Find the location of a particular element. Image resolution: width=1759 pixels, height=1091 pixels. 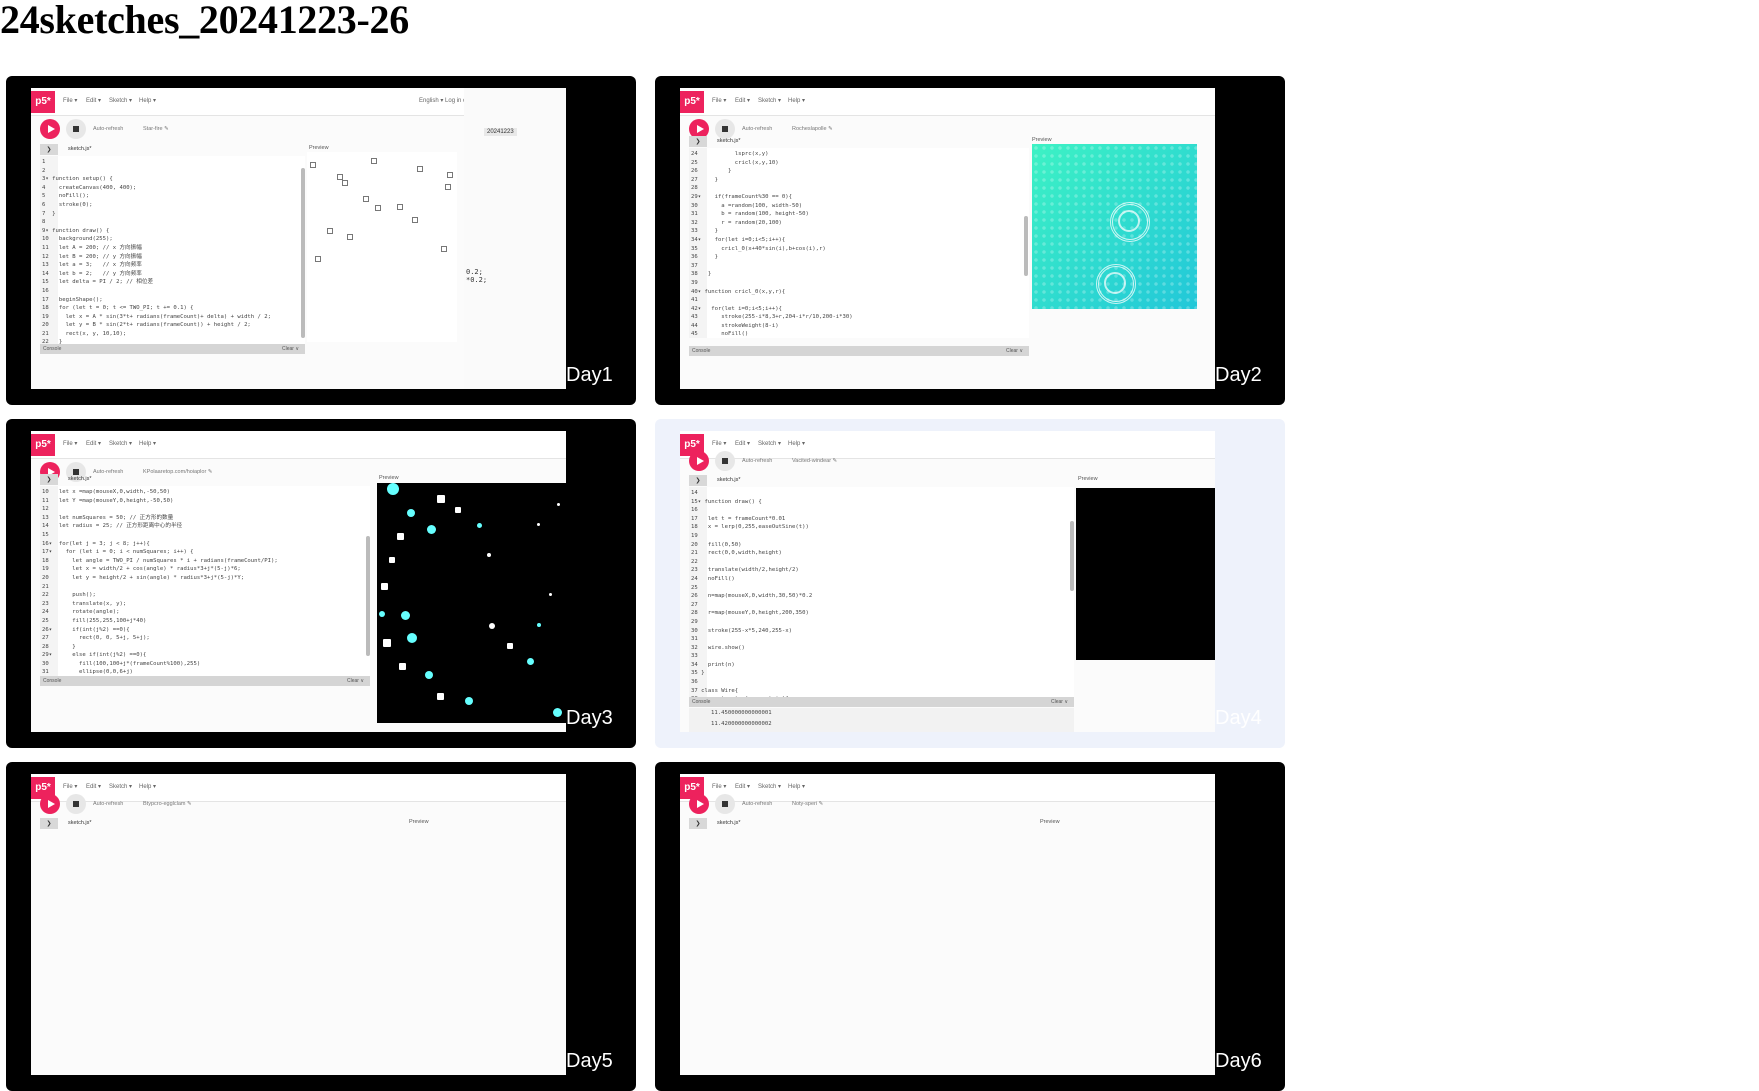

day-label: Day1 is located at coordinates (589, 375).